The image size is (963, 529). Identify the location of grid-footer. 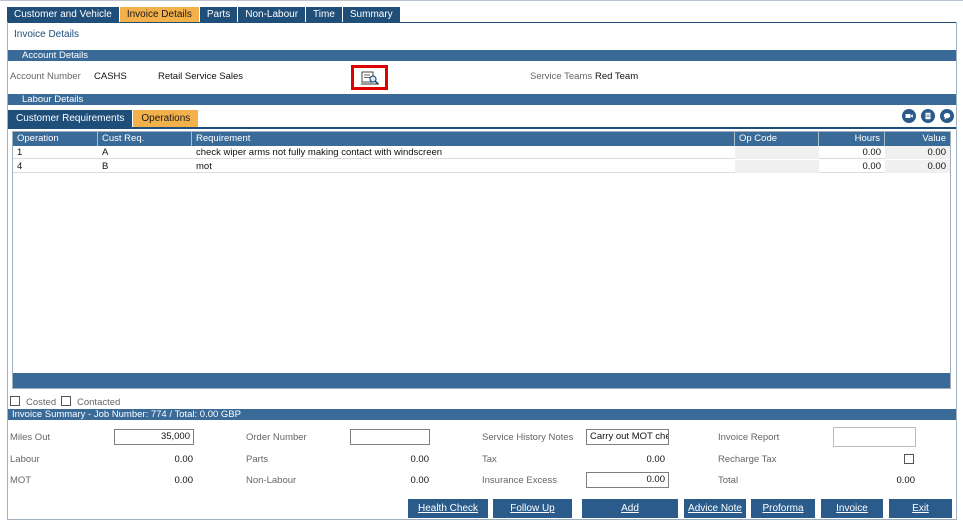
(481, 380).